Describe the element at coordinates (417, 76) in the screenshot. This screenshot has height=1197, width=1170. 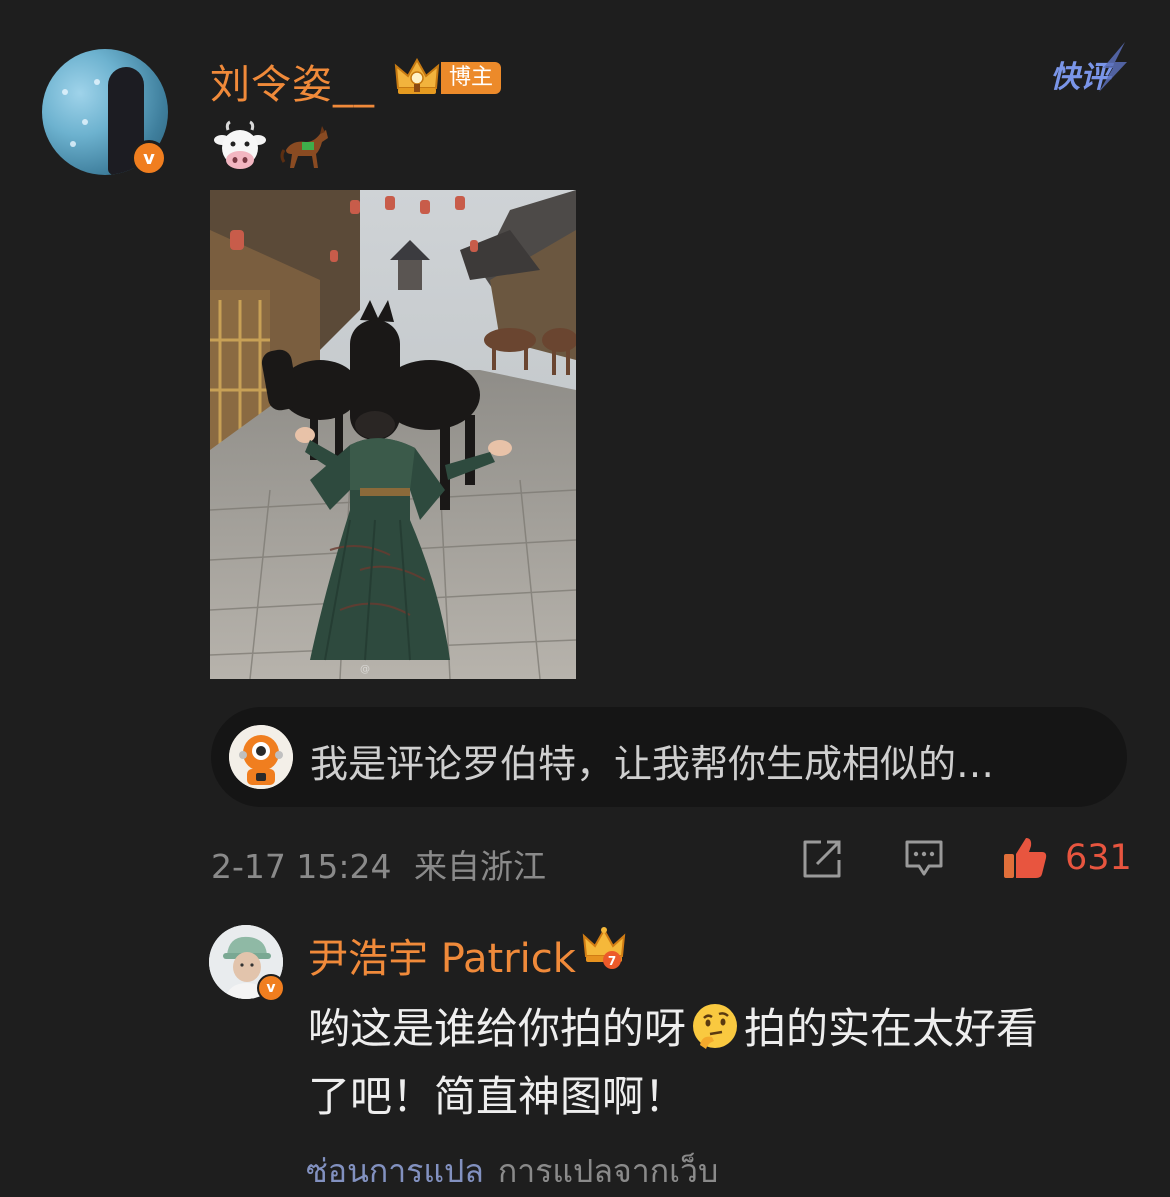
I see `crown-icon` at that location.